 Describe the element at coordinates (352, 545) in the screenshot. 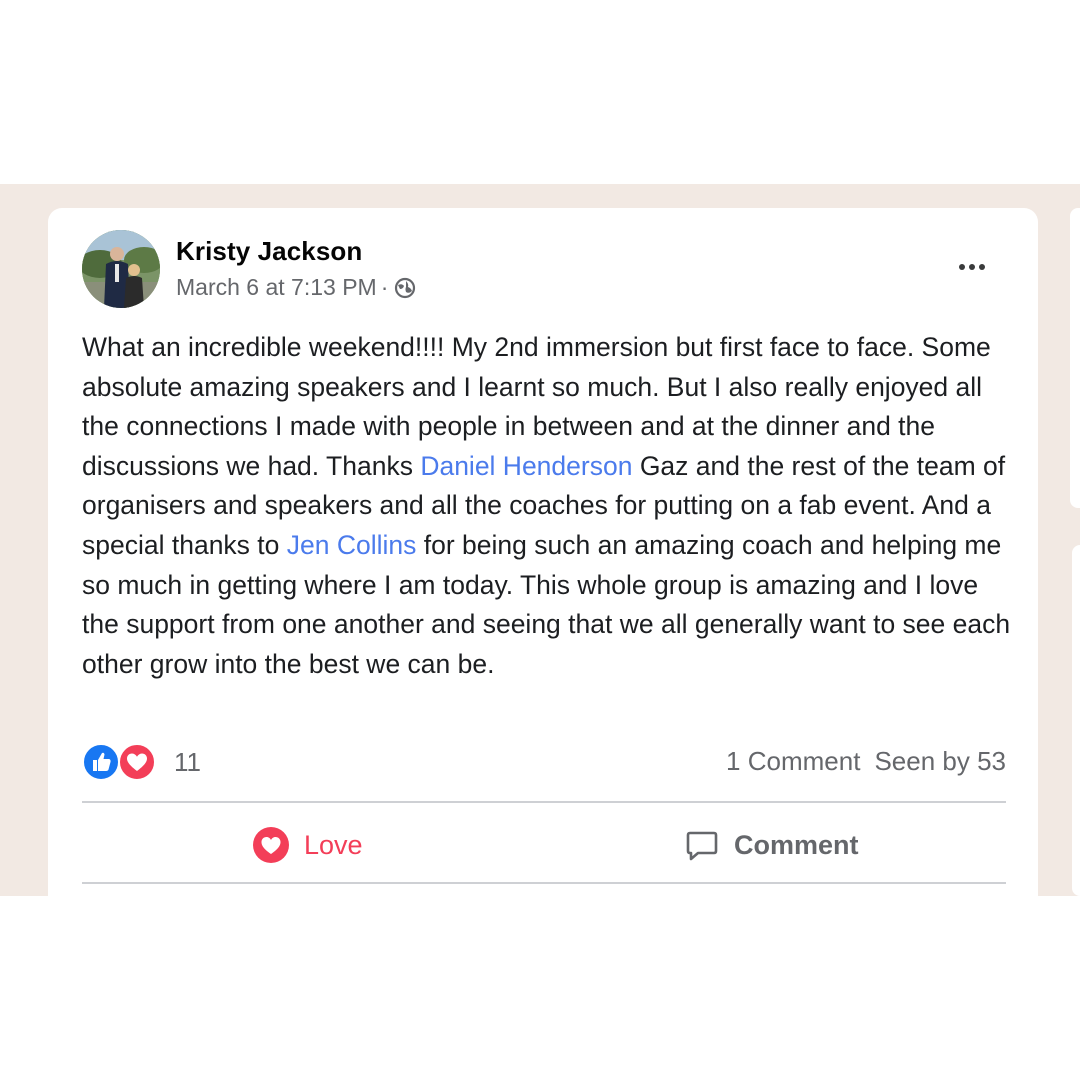

I see `mention-jen-collins: Jen Collins` at that location.